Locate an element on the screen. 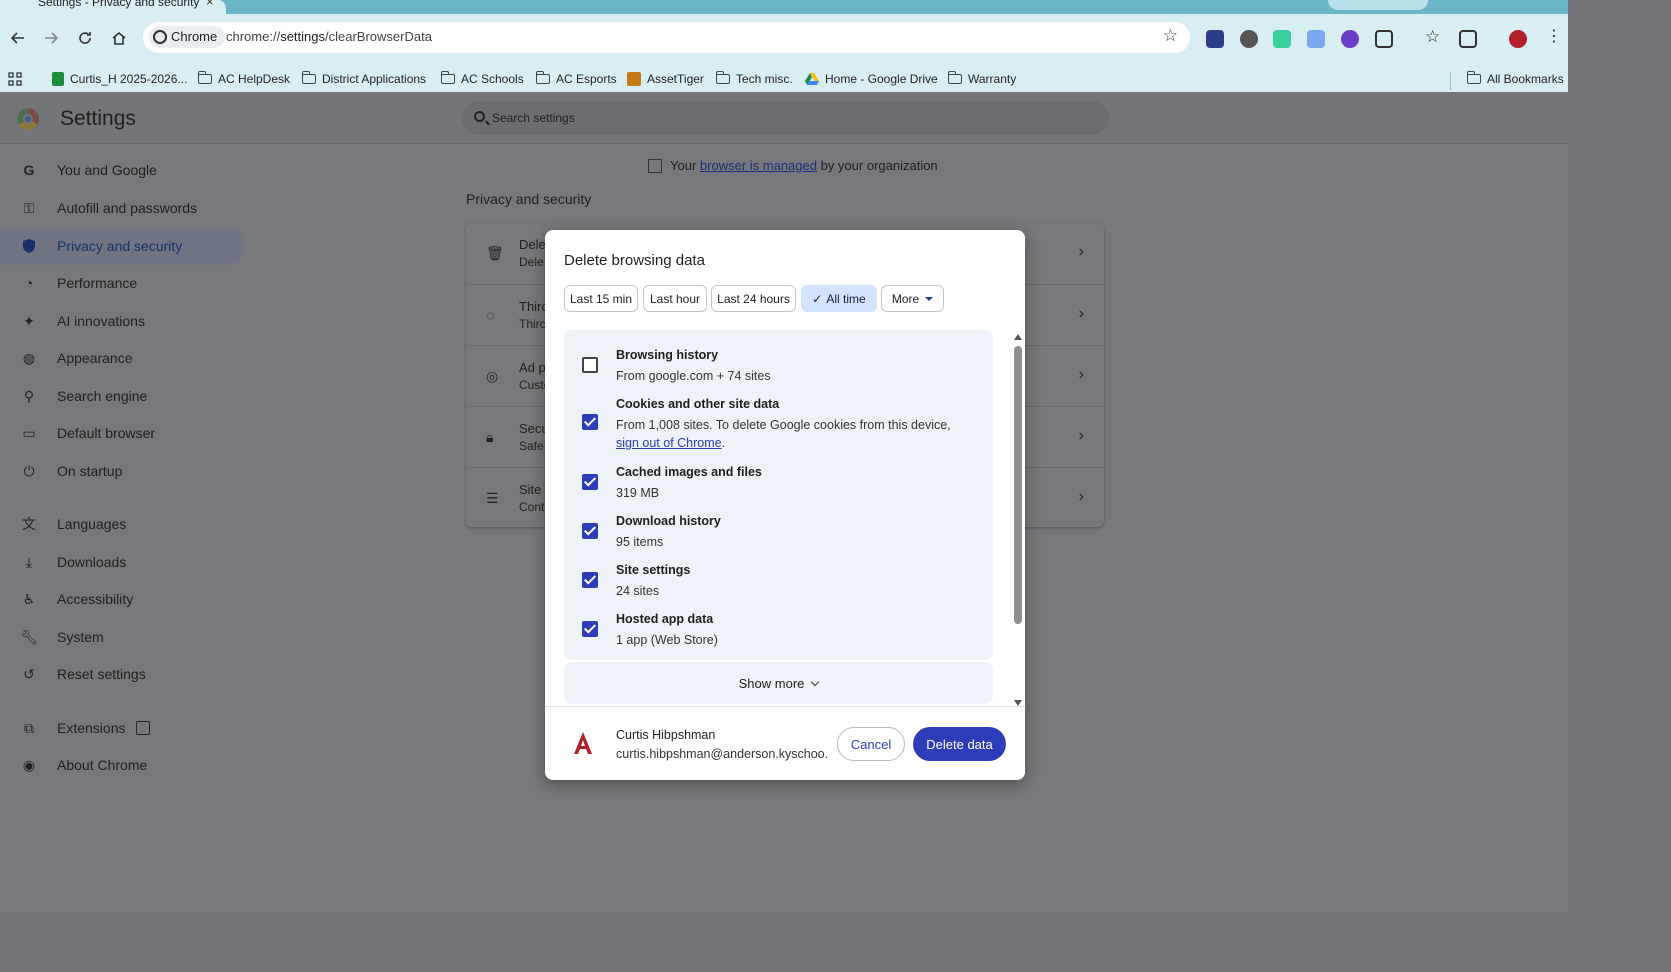 The image size is (1671, 972). range-last-15-min: Last 15 min is located at coordinates (601, 298).